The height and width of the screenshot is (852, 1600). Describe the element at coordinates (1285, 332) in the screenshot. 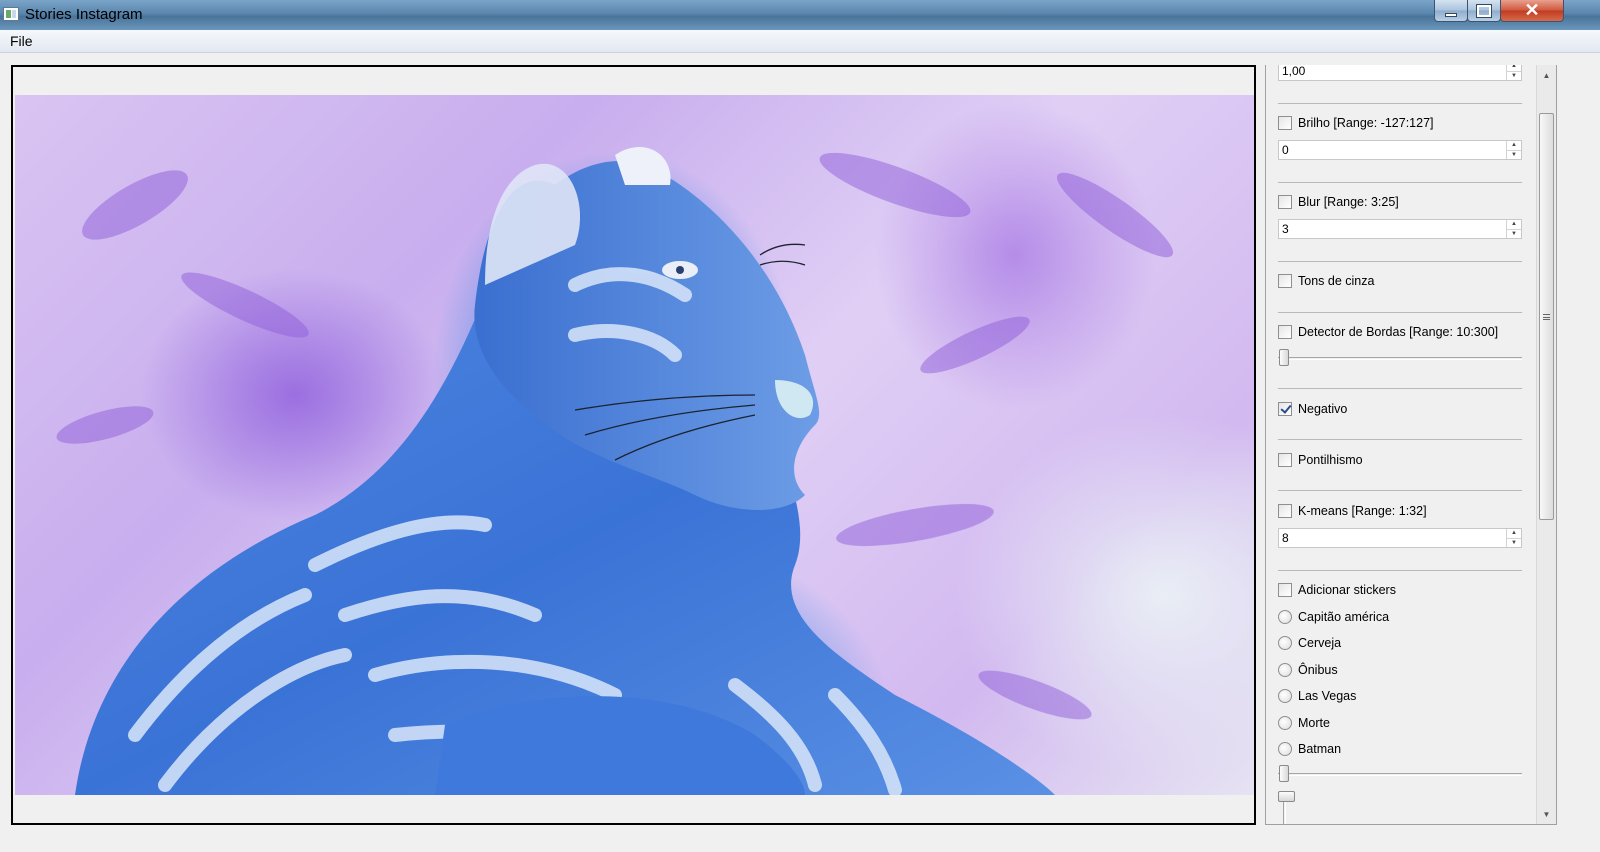

I see `bordas-checkbox` at that location.